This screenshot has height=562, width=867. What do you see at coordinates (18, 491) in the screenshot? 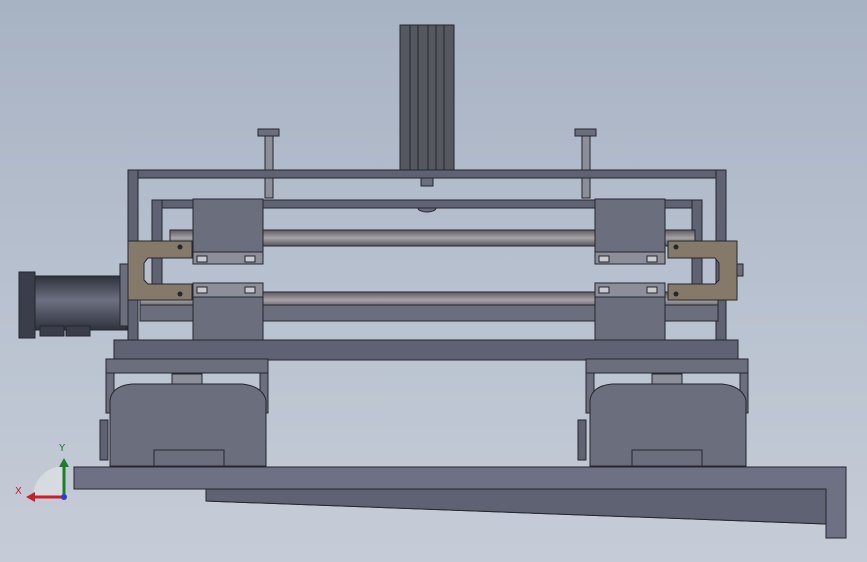
I see `axis-x-label: X` at bounding box center [18, 491].